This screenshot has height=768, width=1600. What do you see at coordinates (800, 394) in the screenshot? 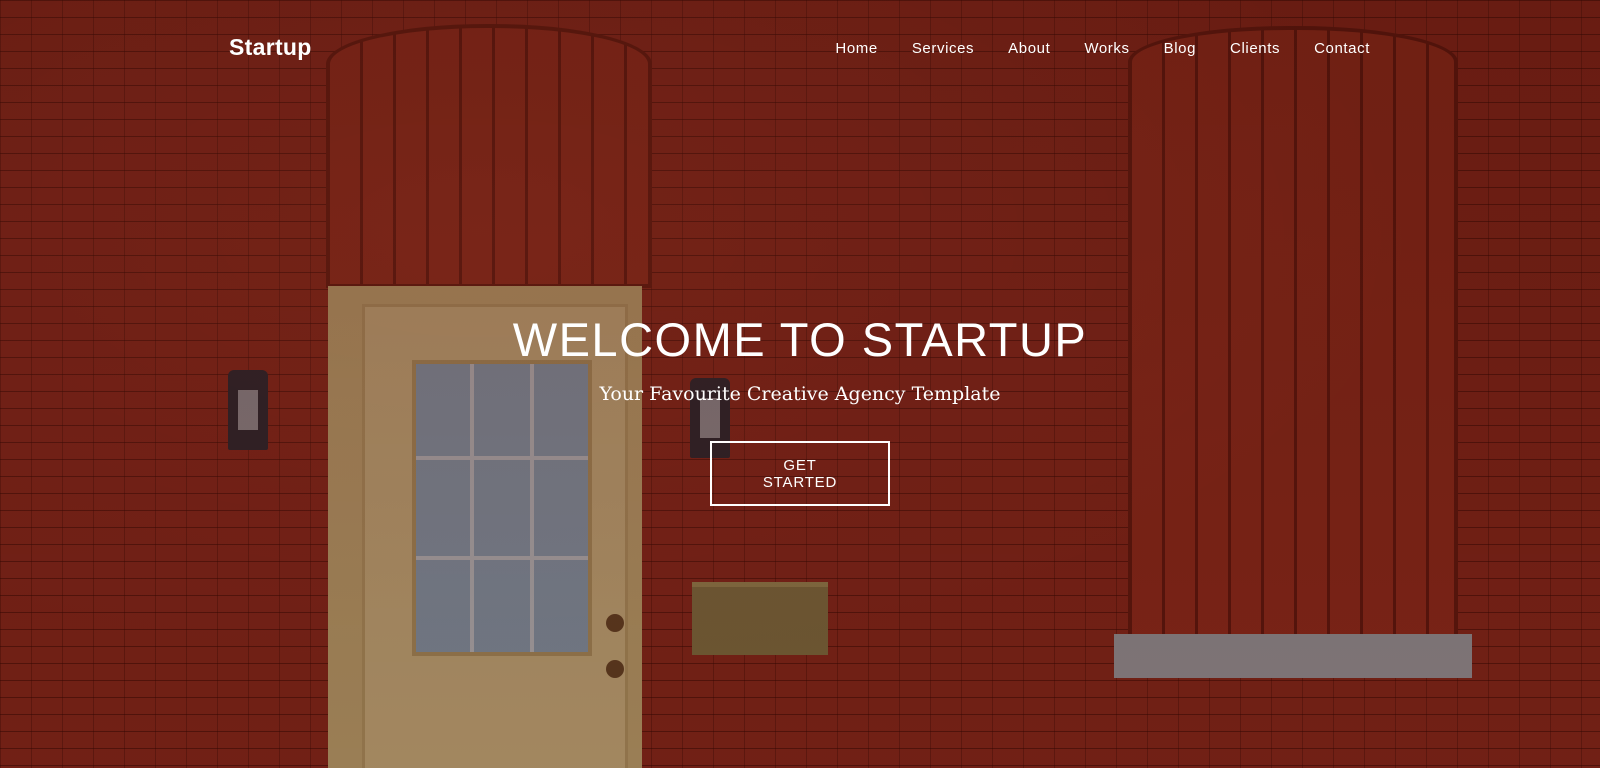
I see `hero-subtitle: Your Favourite Creative Agency Template` at bounding box center [800, 394].